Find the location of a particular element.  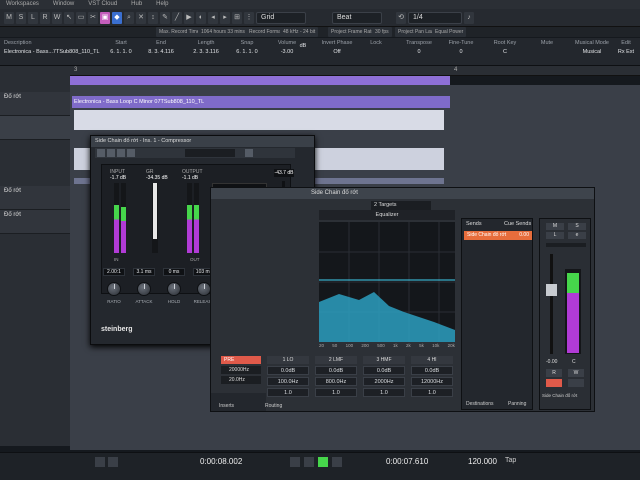

eq-band-freq: 2000Hz is located at coordinates (384, 381).